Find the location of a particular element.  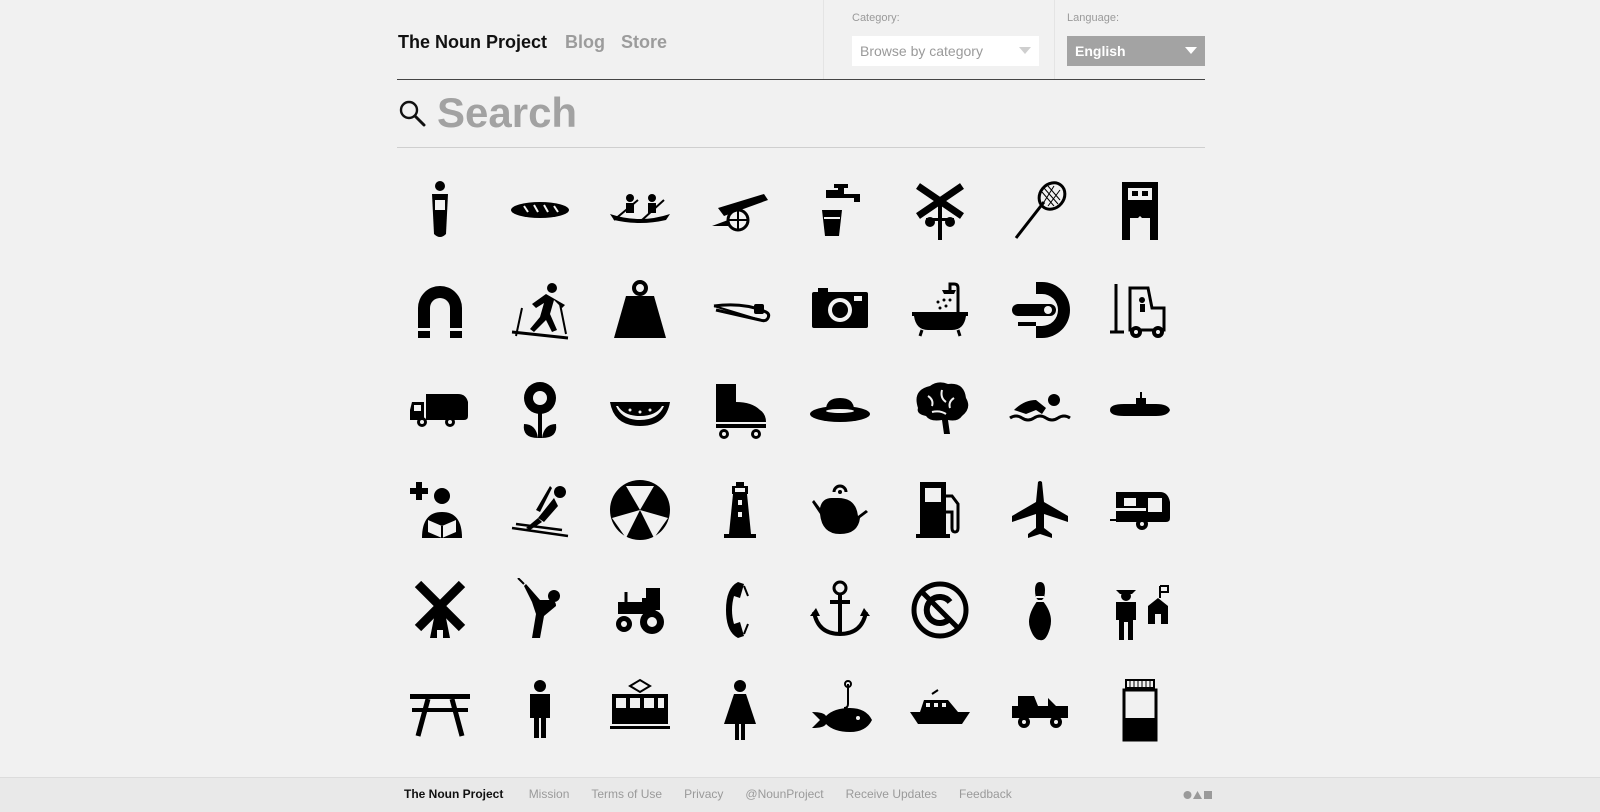

footer-link-receive-updates: Receive Updates is located at coordinates (891, 794).